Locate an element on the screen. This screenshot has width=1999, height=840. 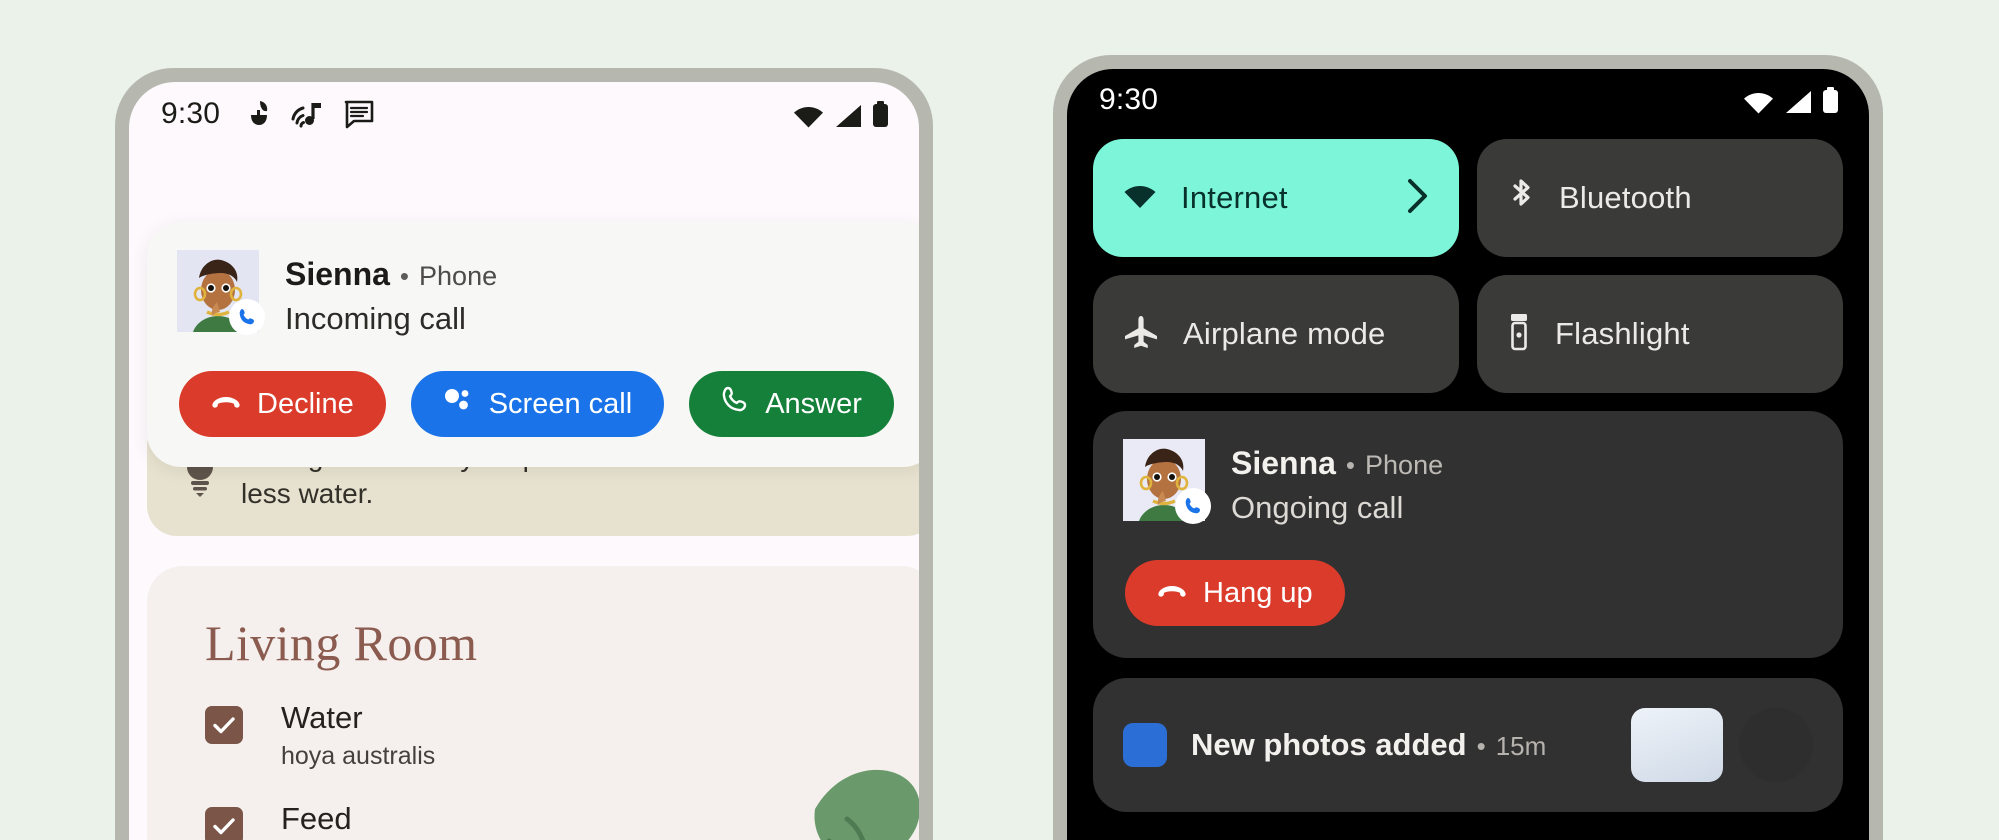
chevron-right-icon is located at coordinates (1418, 198).